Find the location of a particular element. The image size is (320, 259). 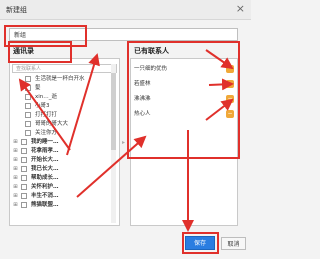

annotation-arrow-transfer is located at coordinates (111, 166).